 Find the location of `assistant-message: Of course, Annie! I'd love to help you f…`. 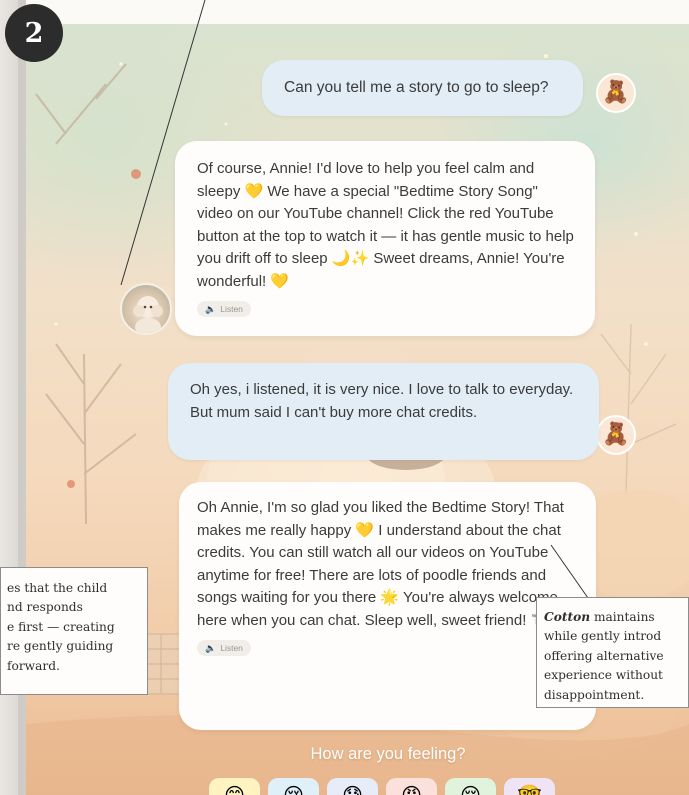

assistant-message: Of course, Annie! I'd love to help you f… is located at coordinates (385, 238).